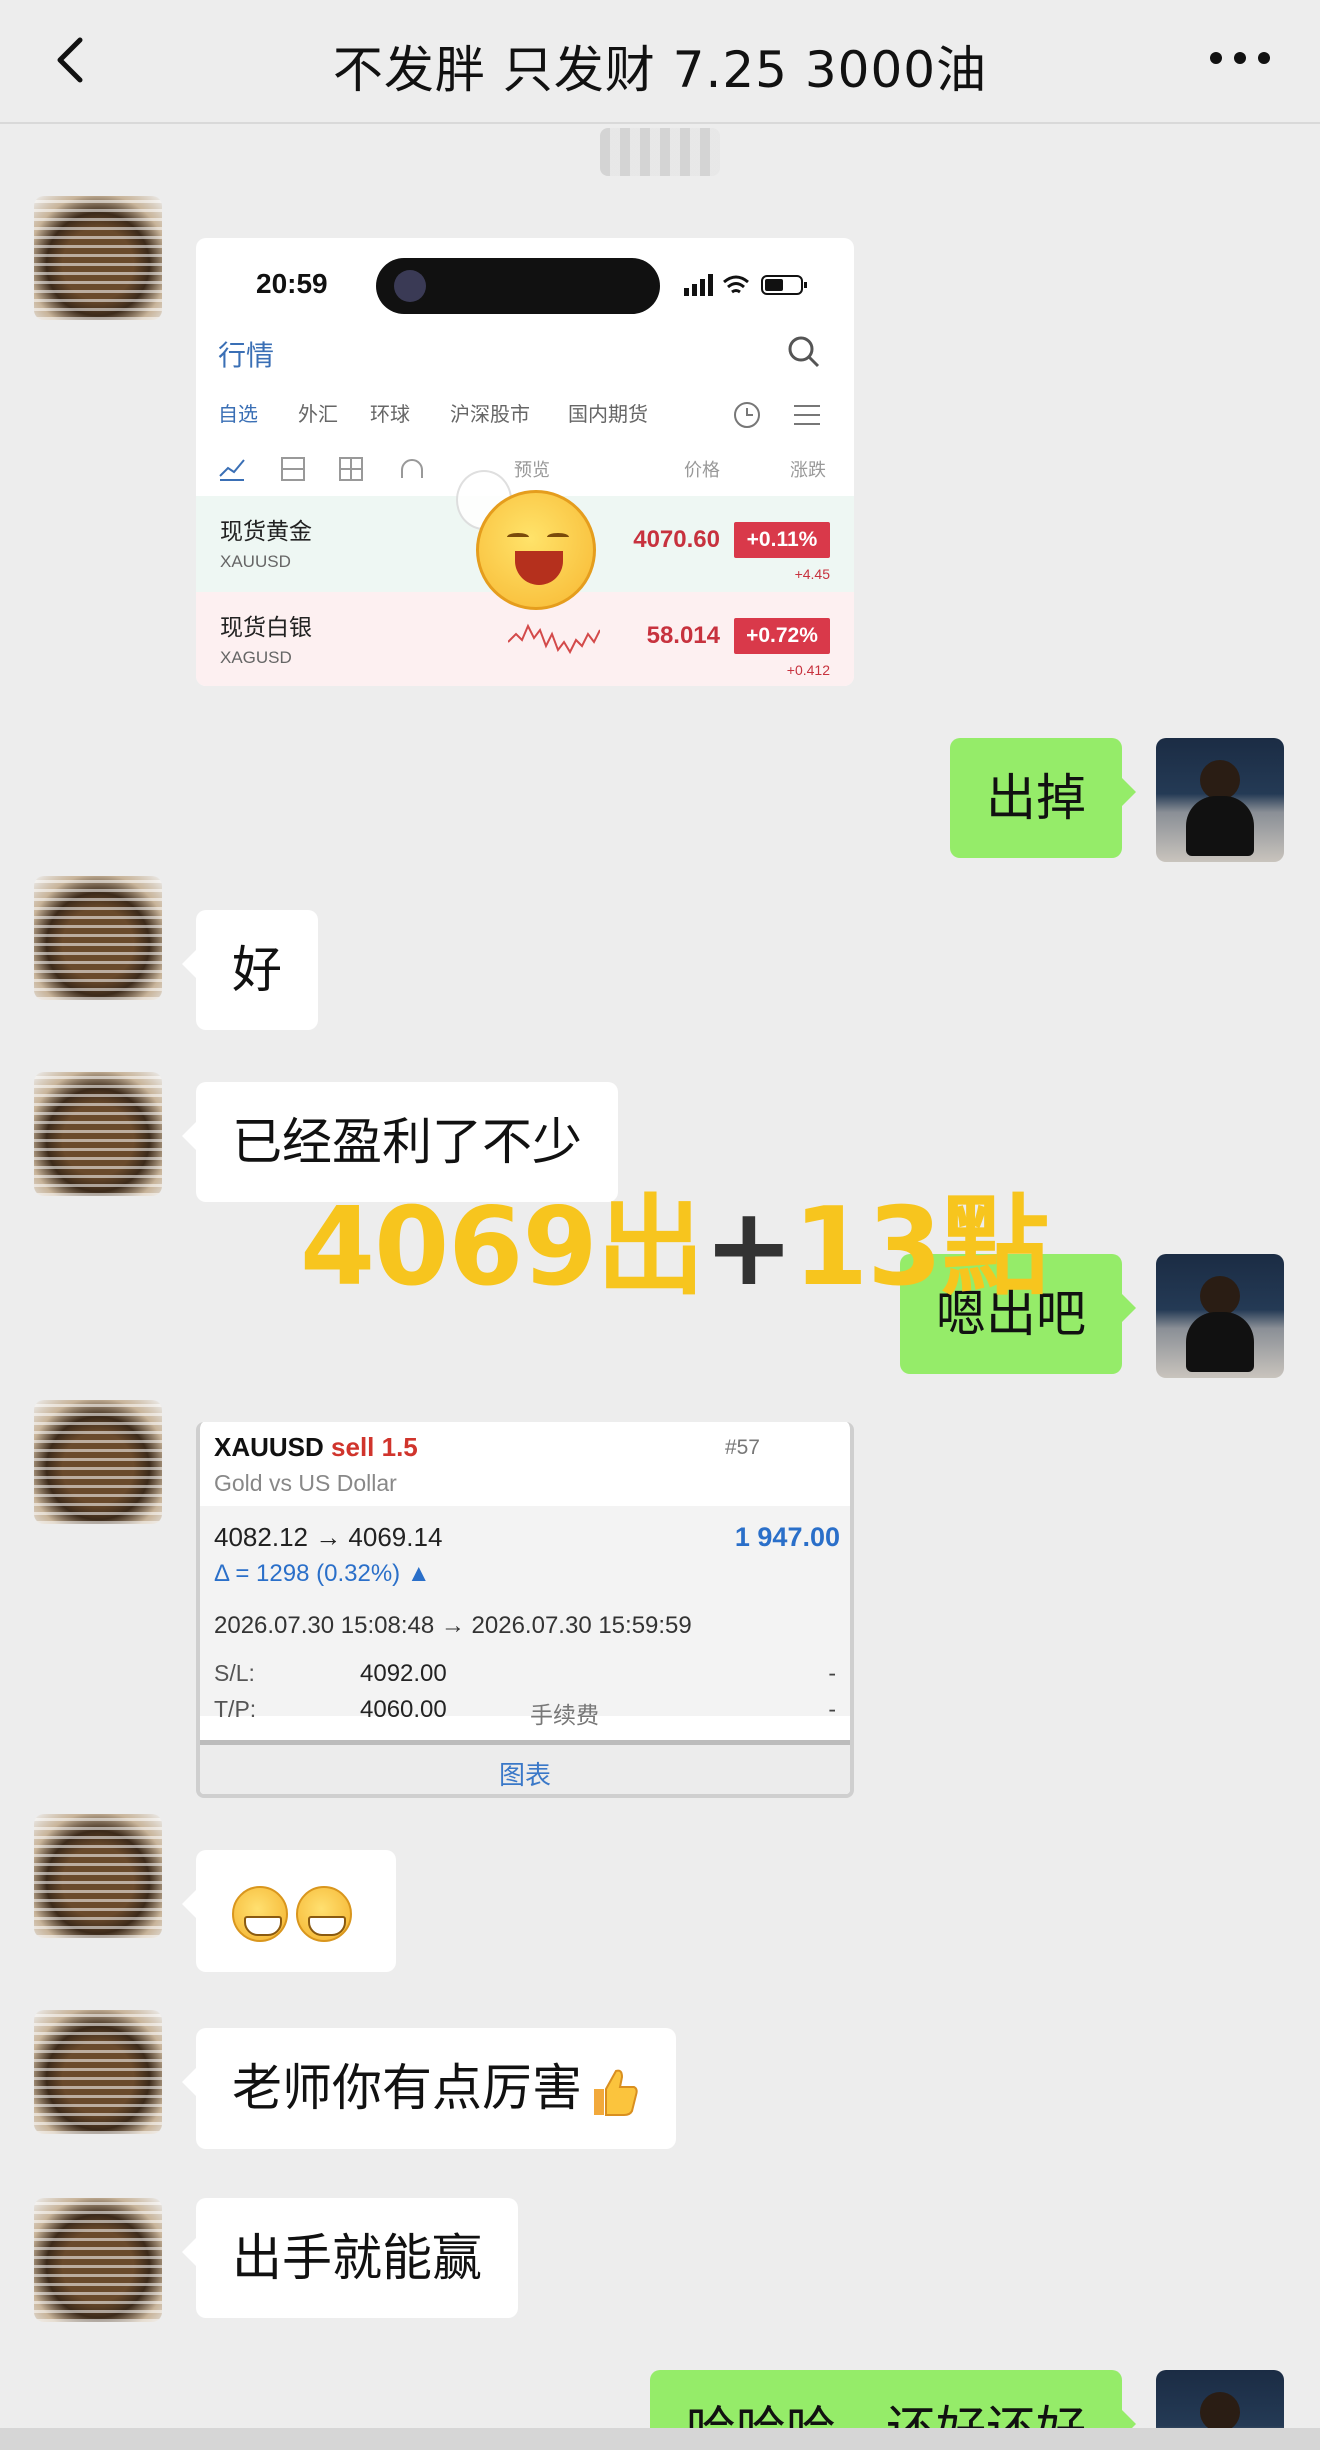 This screenshot has width=1320, height=2450. I want to click on sl-label: S/L:, so click(234, 1673).